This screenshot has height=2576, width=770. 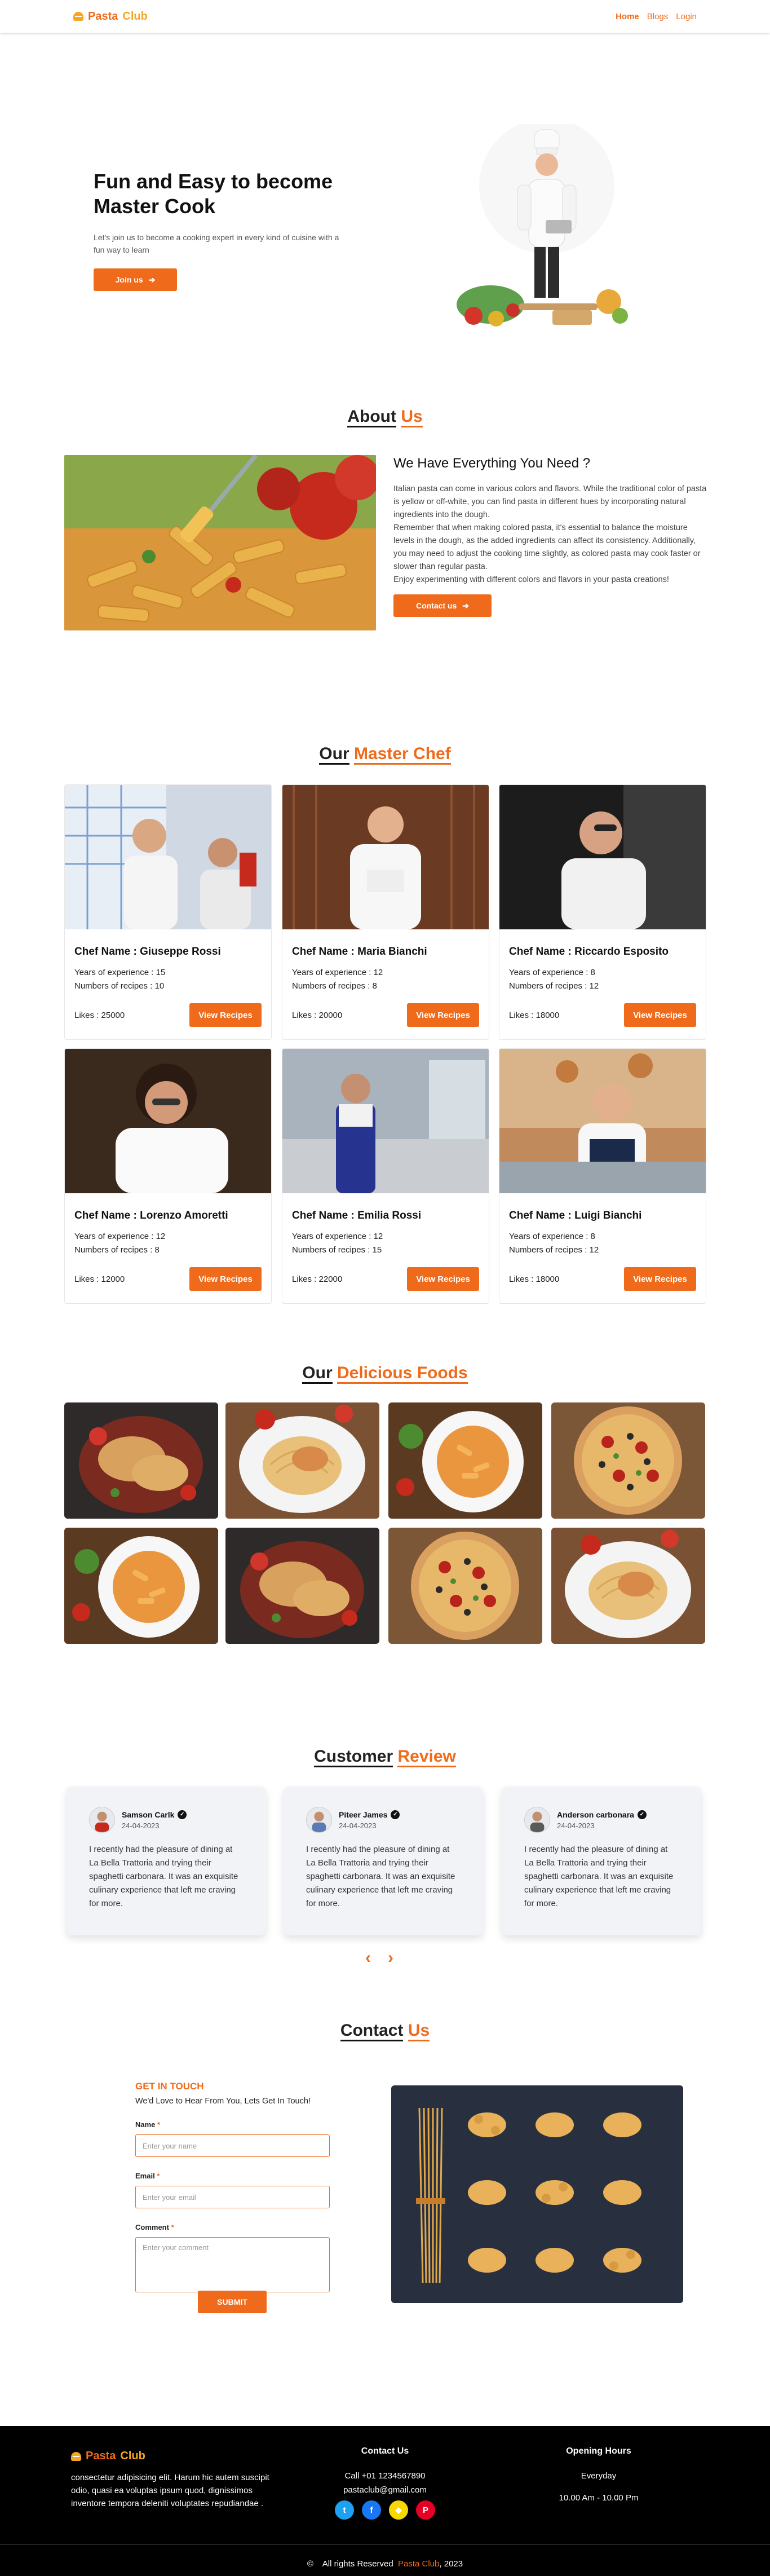 I want to click on chef-name: Chef Name : Maria Bianchi, so click(x=360, y=952).